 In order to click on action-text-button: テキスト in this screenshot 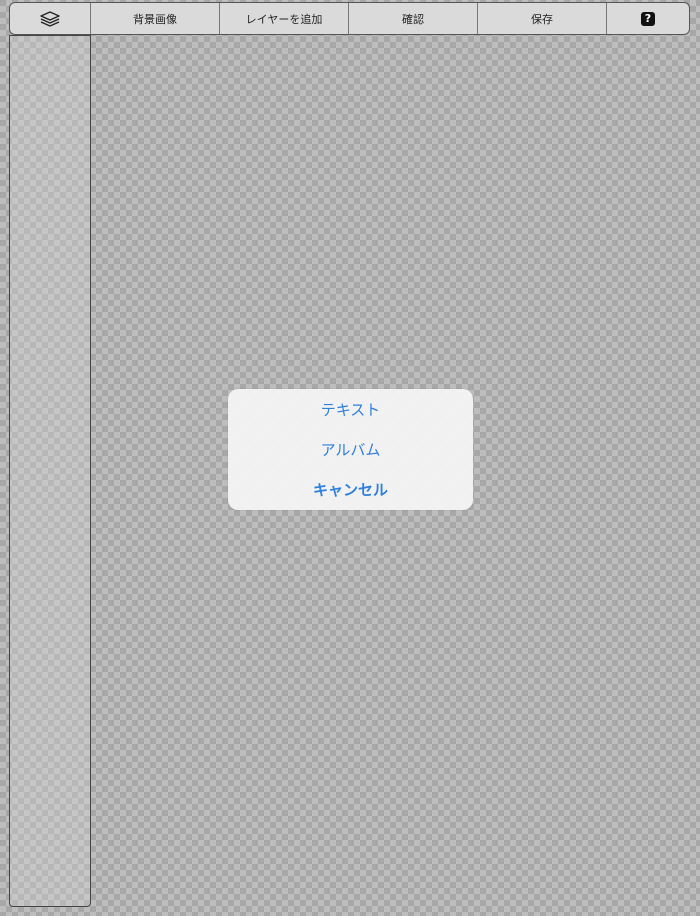, I will do `click(350, 409)`.